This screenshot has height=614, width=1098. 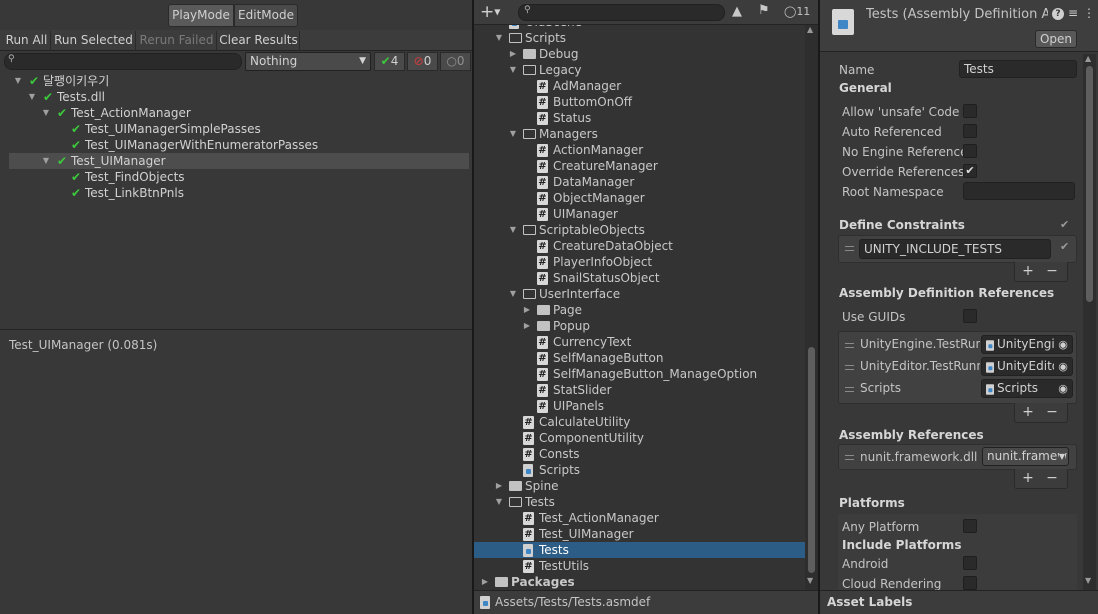 What do you see at coordinates (639, 278) in the screenshot?
I see `project-tree-row: # SnailStatusObject` at bounding box center [639, 278].